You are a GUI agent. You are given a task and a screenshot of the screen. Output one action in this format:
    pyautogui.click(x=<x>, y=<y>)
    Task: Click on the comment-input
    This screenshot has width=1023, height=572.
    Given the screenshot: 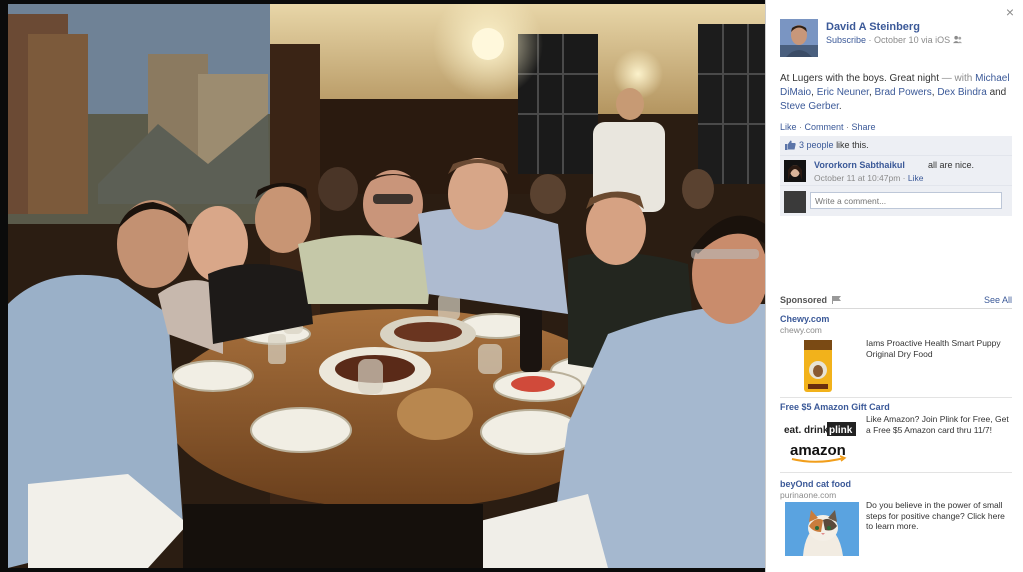 What is the action you would take?
    pyautogui.click(x=906, y=200)
    